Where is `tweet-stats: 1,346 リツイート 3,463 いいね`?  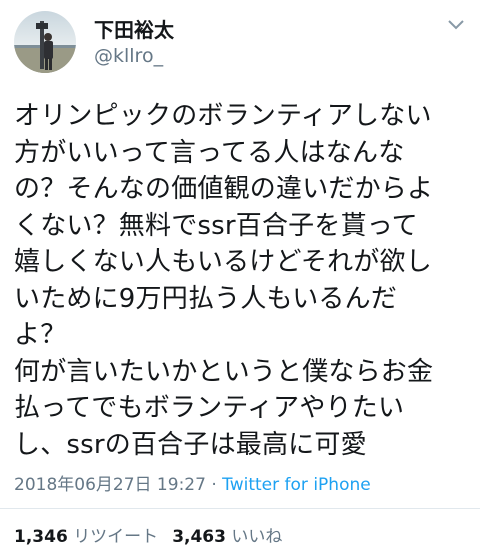
tweet-stats: 1,346 リツイート 3,463 いいね is located at coordinates (148, 534).